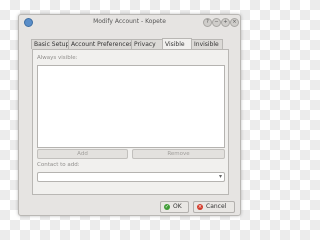 Image resolution: width=320 pixels, height=240 pixels. Describe the element at coordinates (167, 207) in the screenshot. I see `checkmark-icon: ✓` at that location.